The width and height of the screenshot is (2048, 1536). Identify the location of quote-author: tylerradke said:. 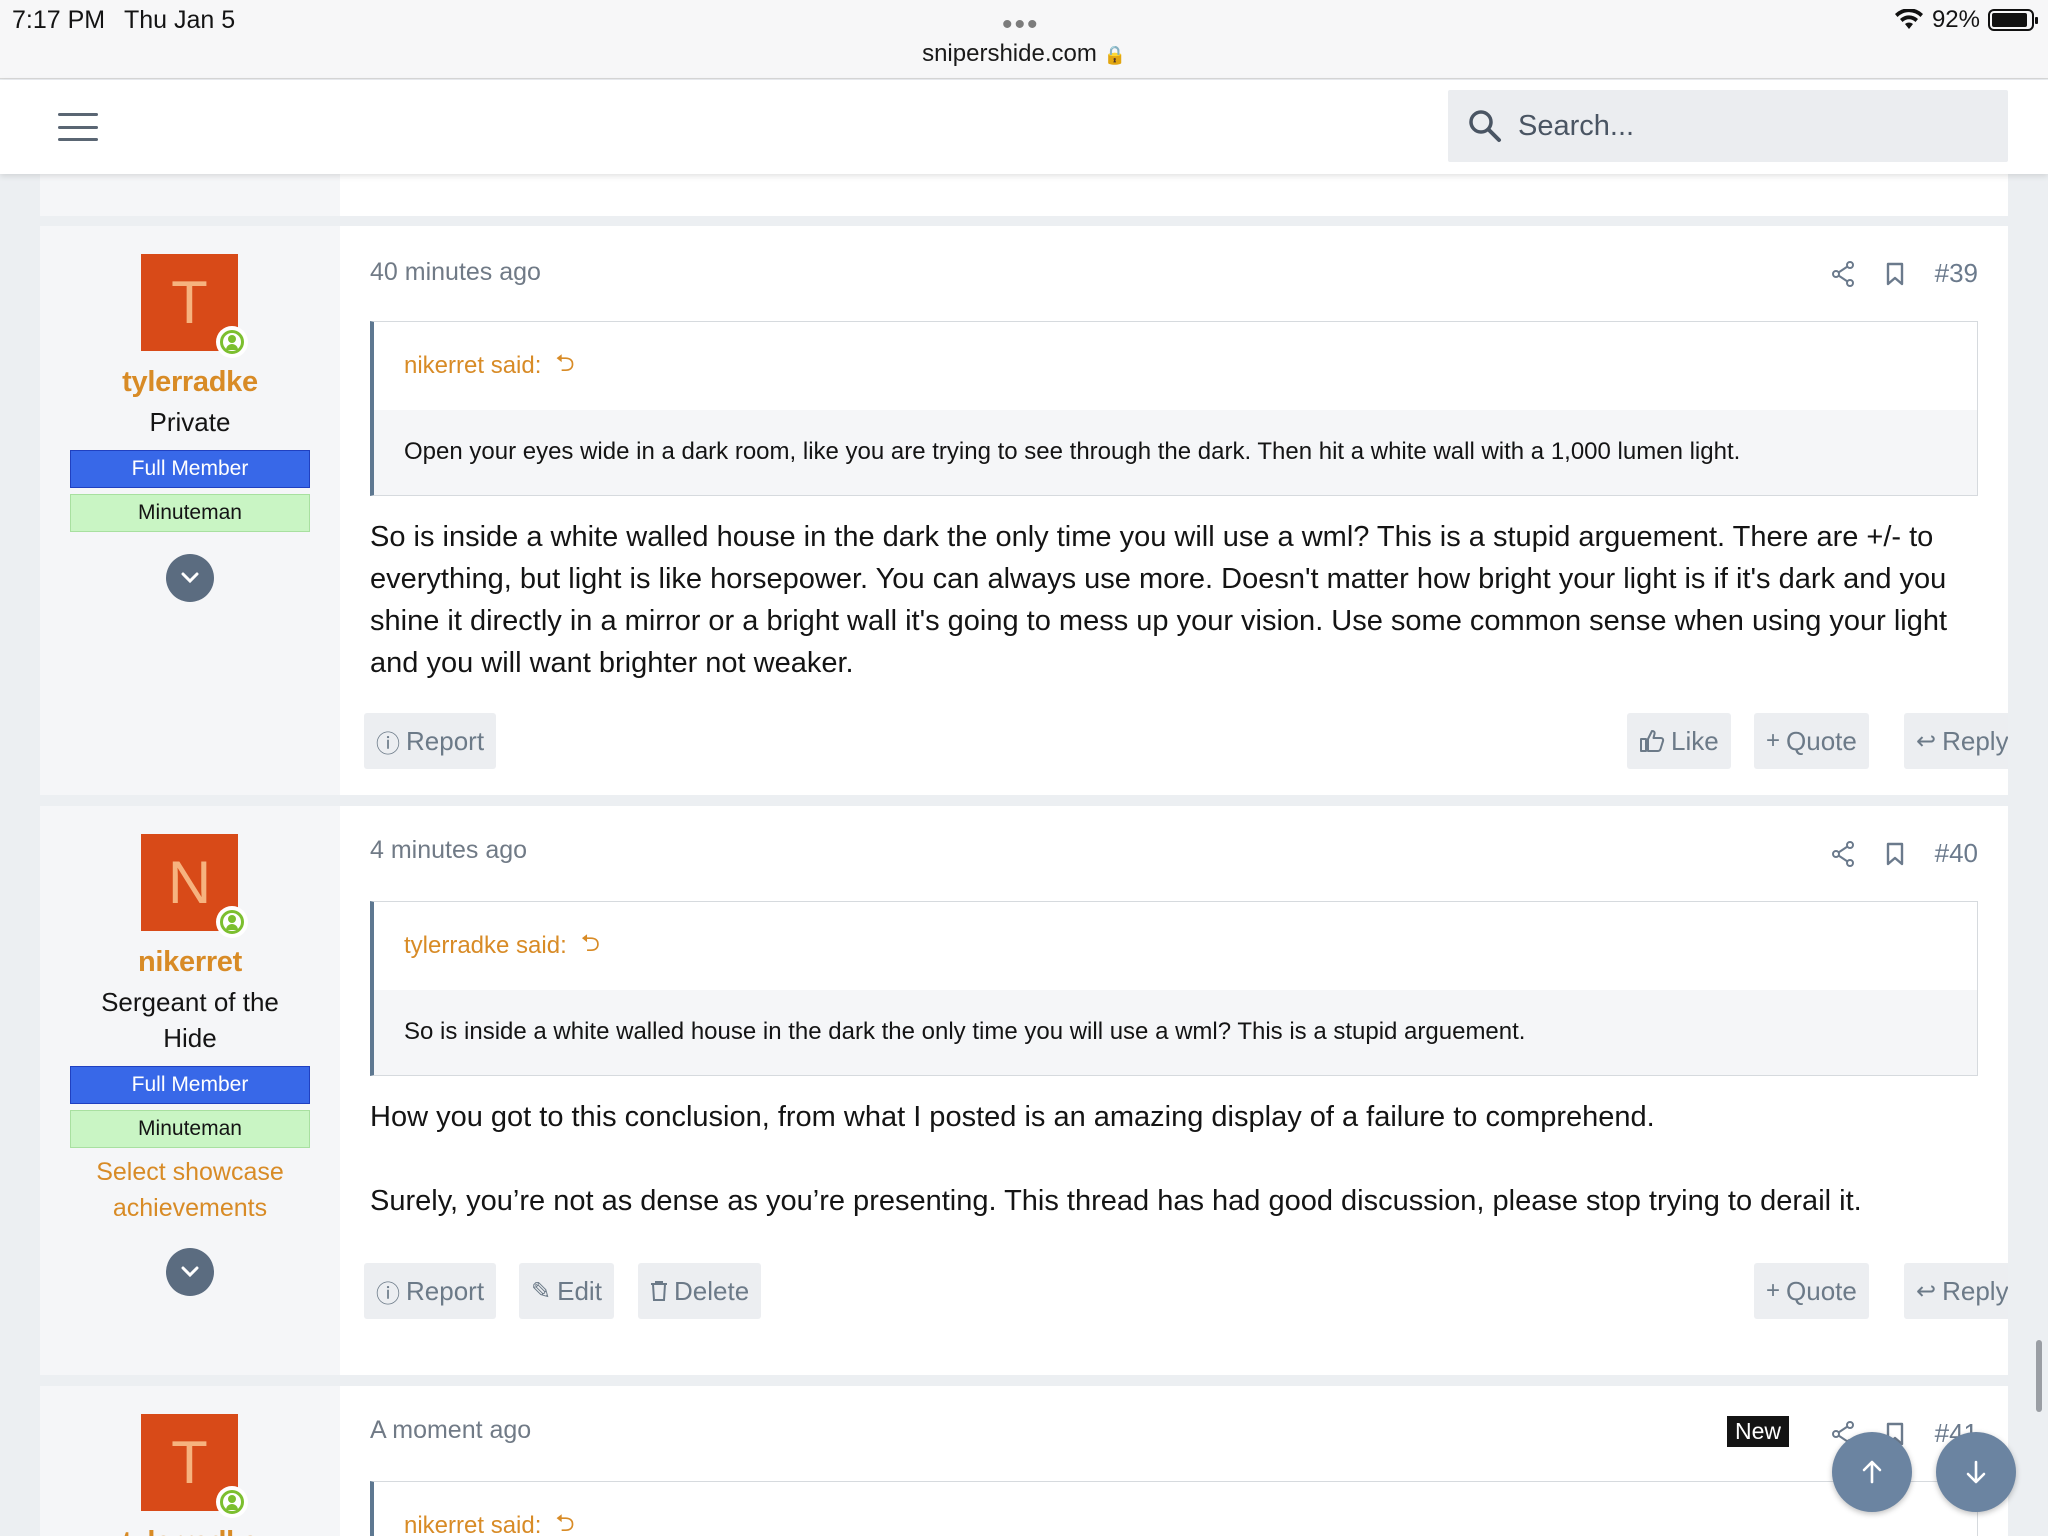
(485, 945).